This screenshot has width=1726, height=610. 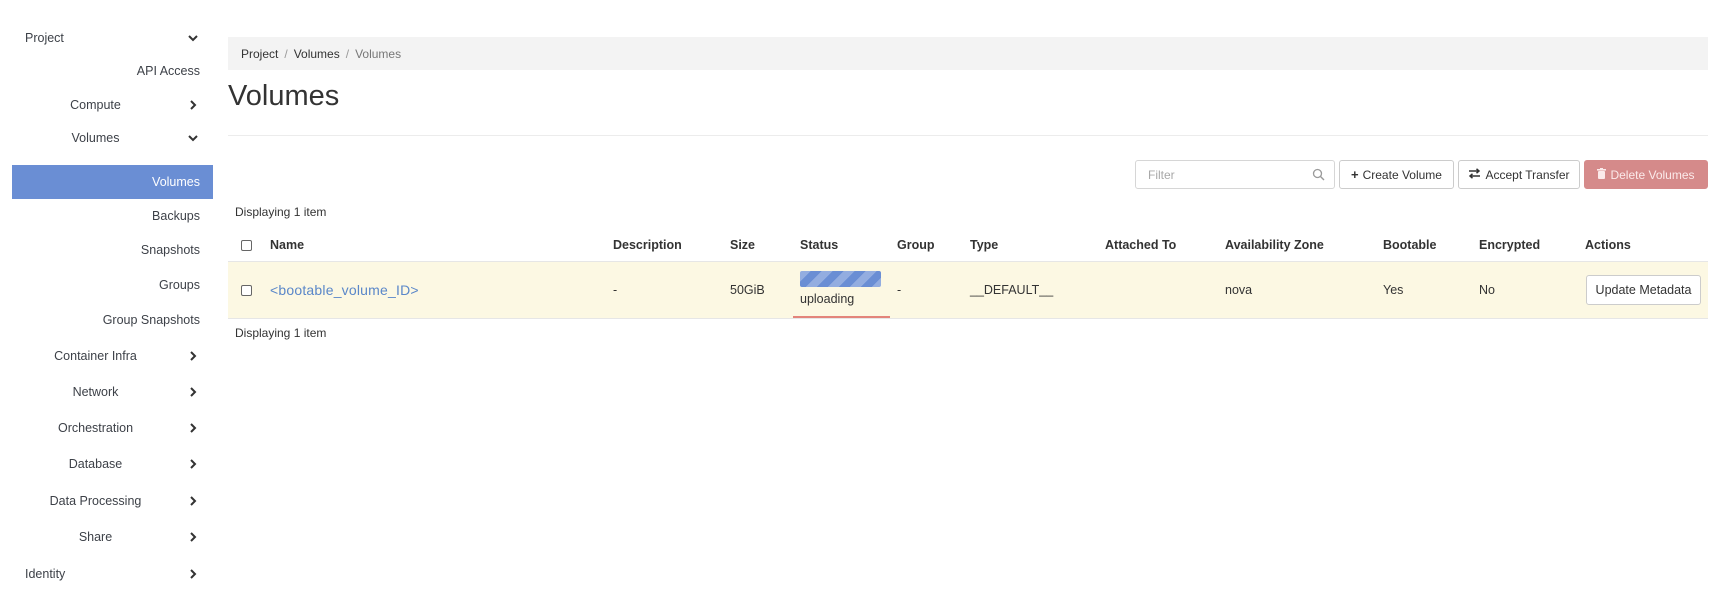 What do you see at coordinates (1652, 174) in the screenshot?
I see `delete-volumes-label: Delete Volumes` at bounding box center [1652, 174].